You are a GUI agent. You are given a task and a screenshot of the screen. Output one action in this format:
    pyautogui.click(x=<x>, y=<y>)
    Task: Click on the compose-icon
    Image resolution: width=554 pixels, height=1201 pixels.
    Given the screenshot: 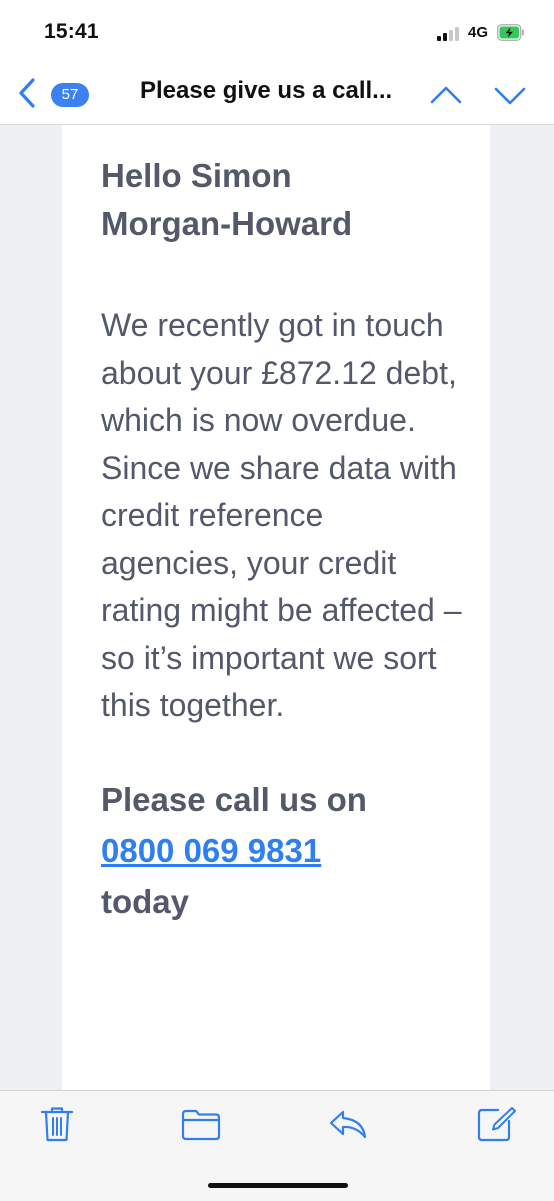 What is the action you would take?
    pyautogui.click(x=496, y=1124)
    